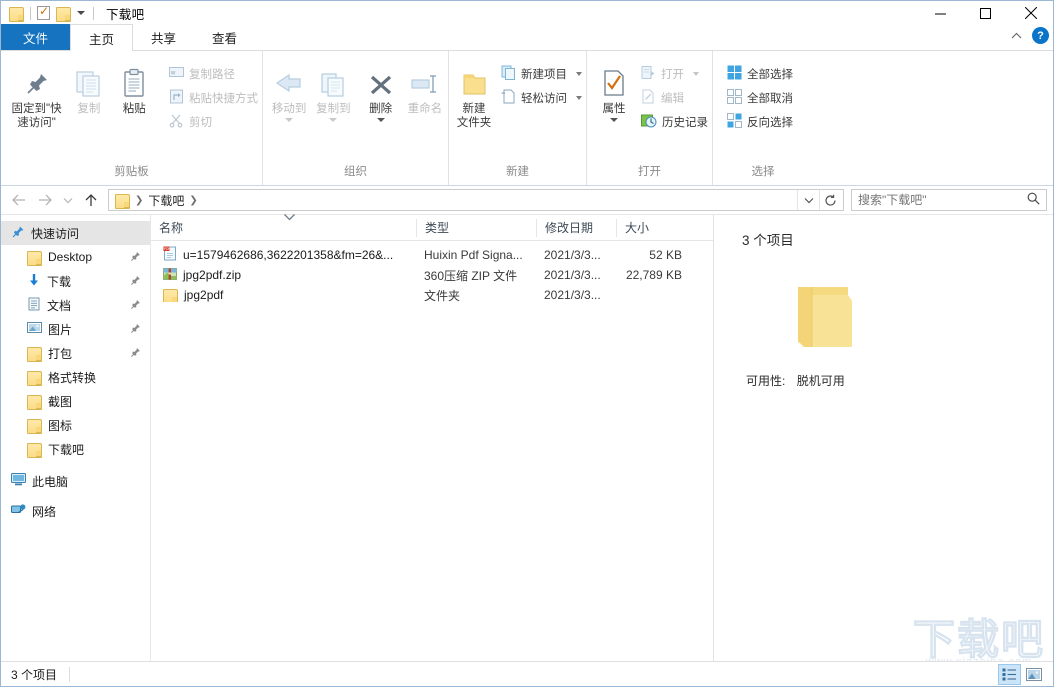 This screenshot has width=1054, height=687. I want to click on column-header-name: 名称, so click(283, 225).